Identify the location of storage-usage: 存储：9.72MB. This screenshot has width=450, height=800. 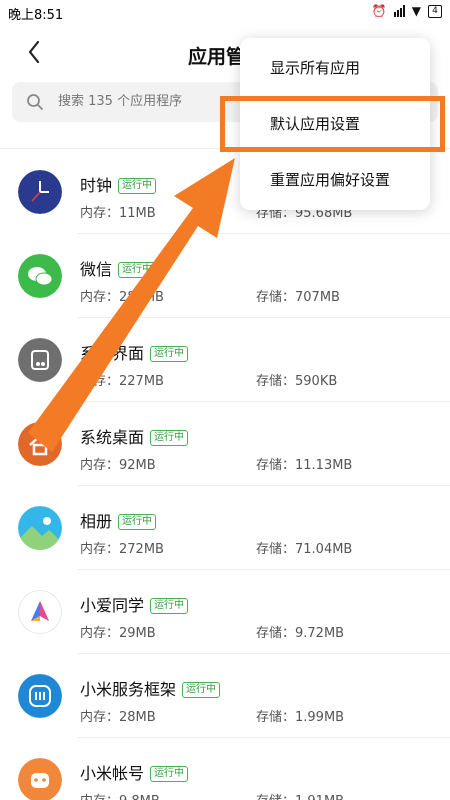
(300, 633).